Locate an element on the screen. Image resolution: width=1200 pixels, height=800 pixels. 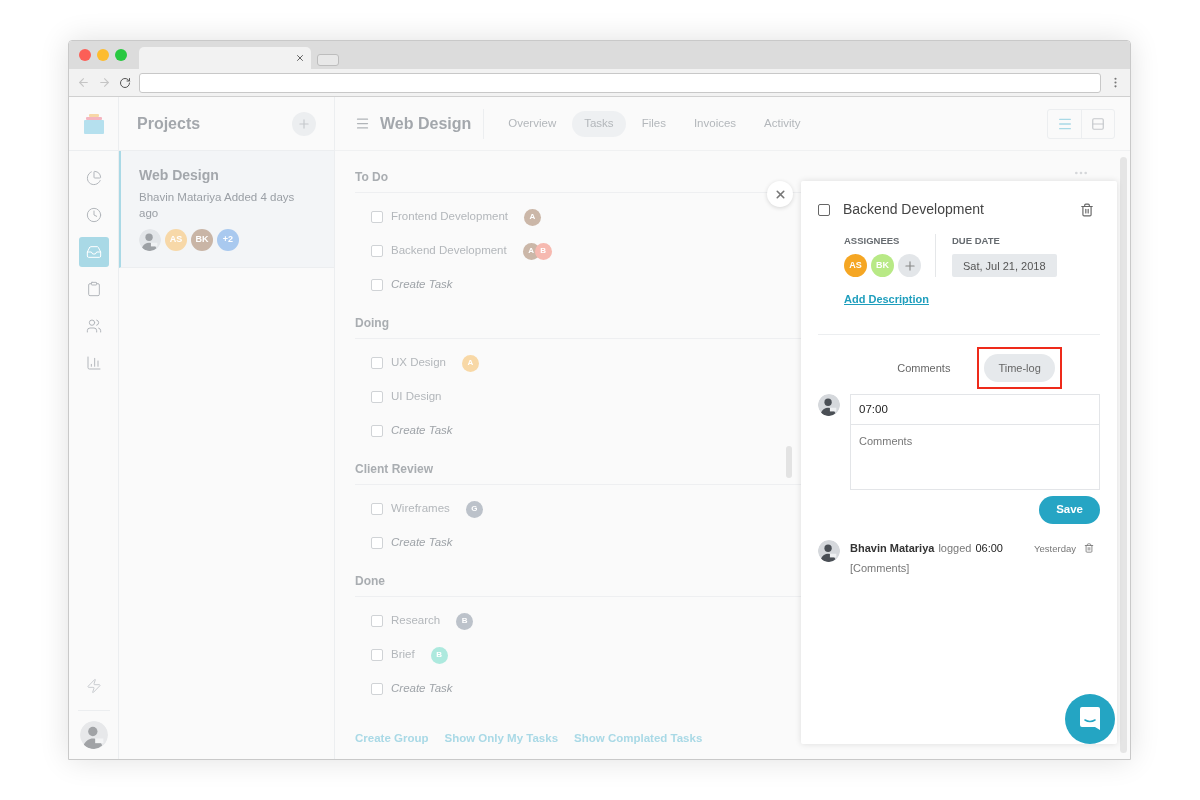
add-project-button is located at coordinates (304, 123).